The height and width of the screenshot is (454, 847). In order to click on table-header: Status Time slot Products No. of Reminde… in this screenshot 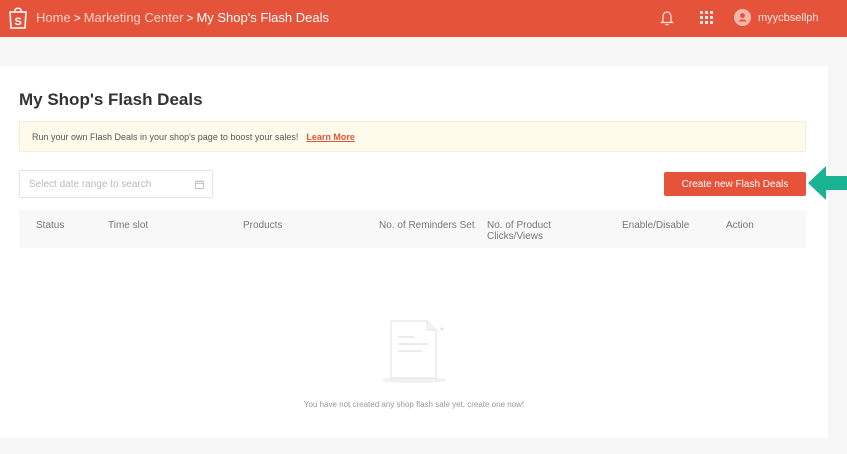, I will do `click(412, 229)`.